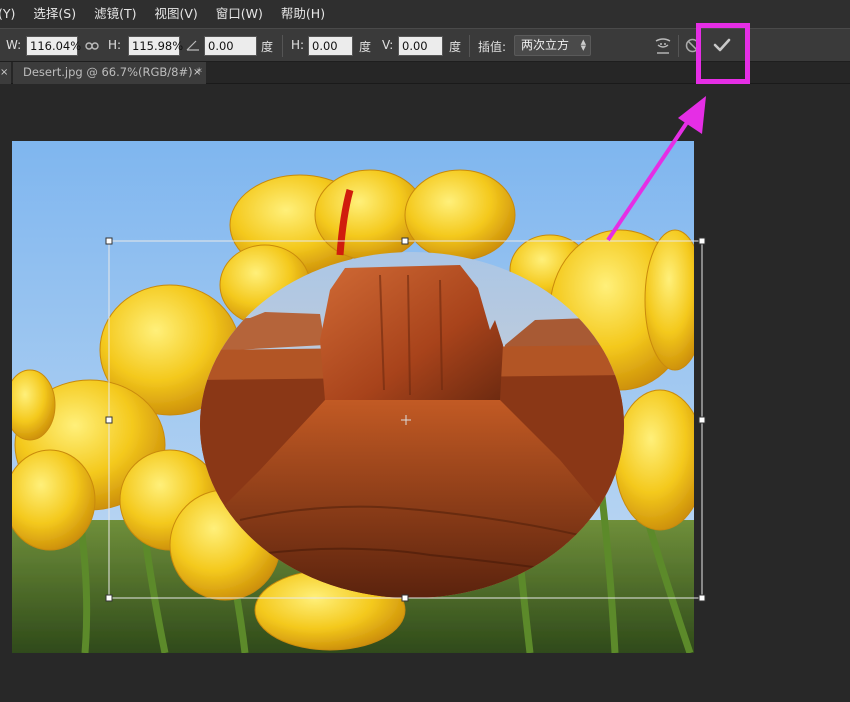 This screenshot has height=702, width=850. I want to click on vskew-label: V:, so click(388, 45).